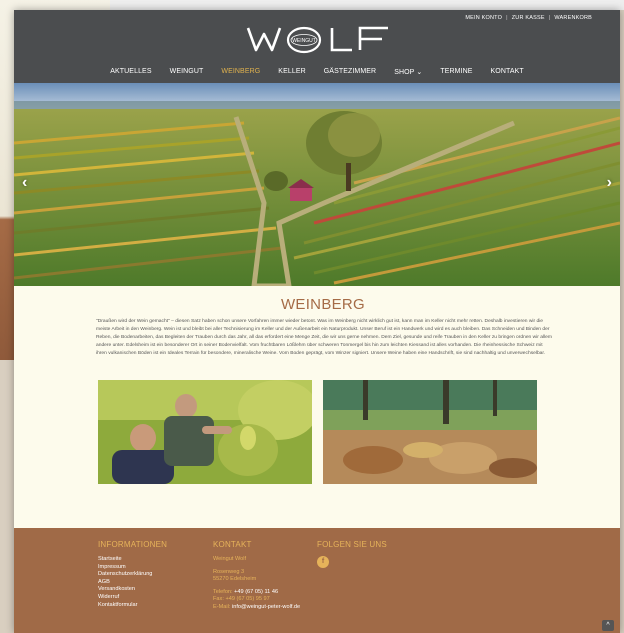  I want to click on footer-link-startseite: Startseite, so click(132, 560).